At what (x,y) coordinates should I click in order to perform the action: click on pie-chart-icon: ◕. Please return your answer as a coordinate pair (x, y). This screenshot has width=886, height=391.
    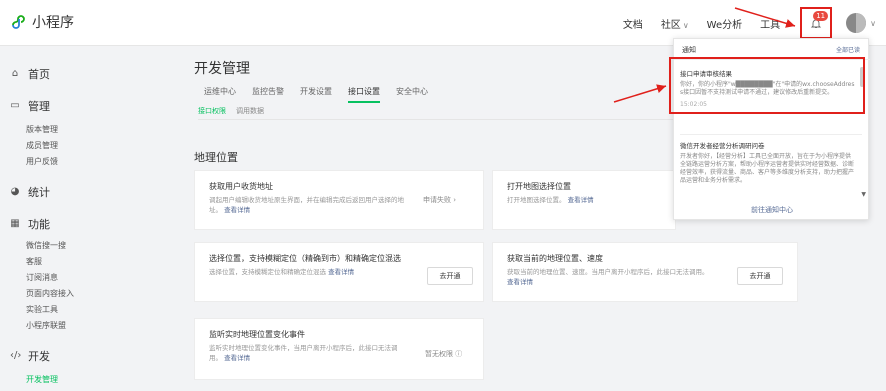
    Looking at the image, I should click on (15, 191).